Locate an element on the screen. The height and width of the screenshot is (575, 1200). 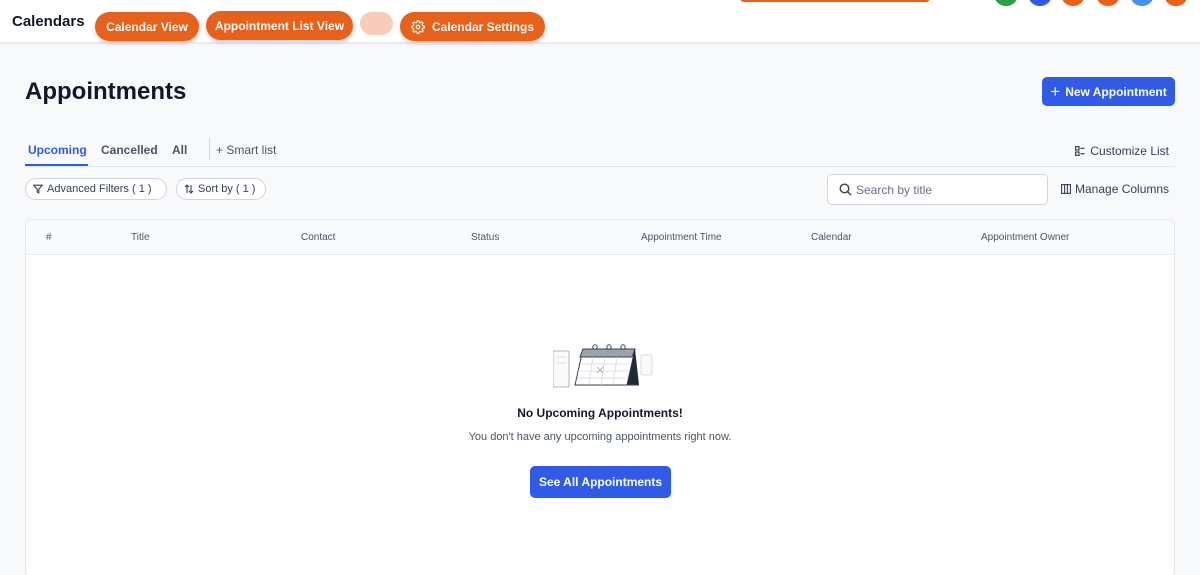
advanced-filters-label: Advanced Filters ( 1 ) is located at coordinates (99, 189).